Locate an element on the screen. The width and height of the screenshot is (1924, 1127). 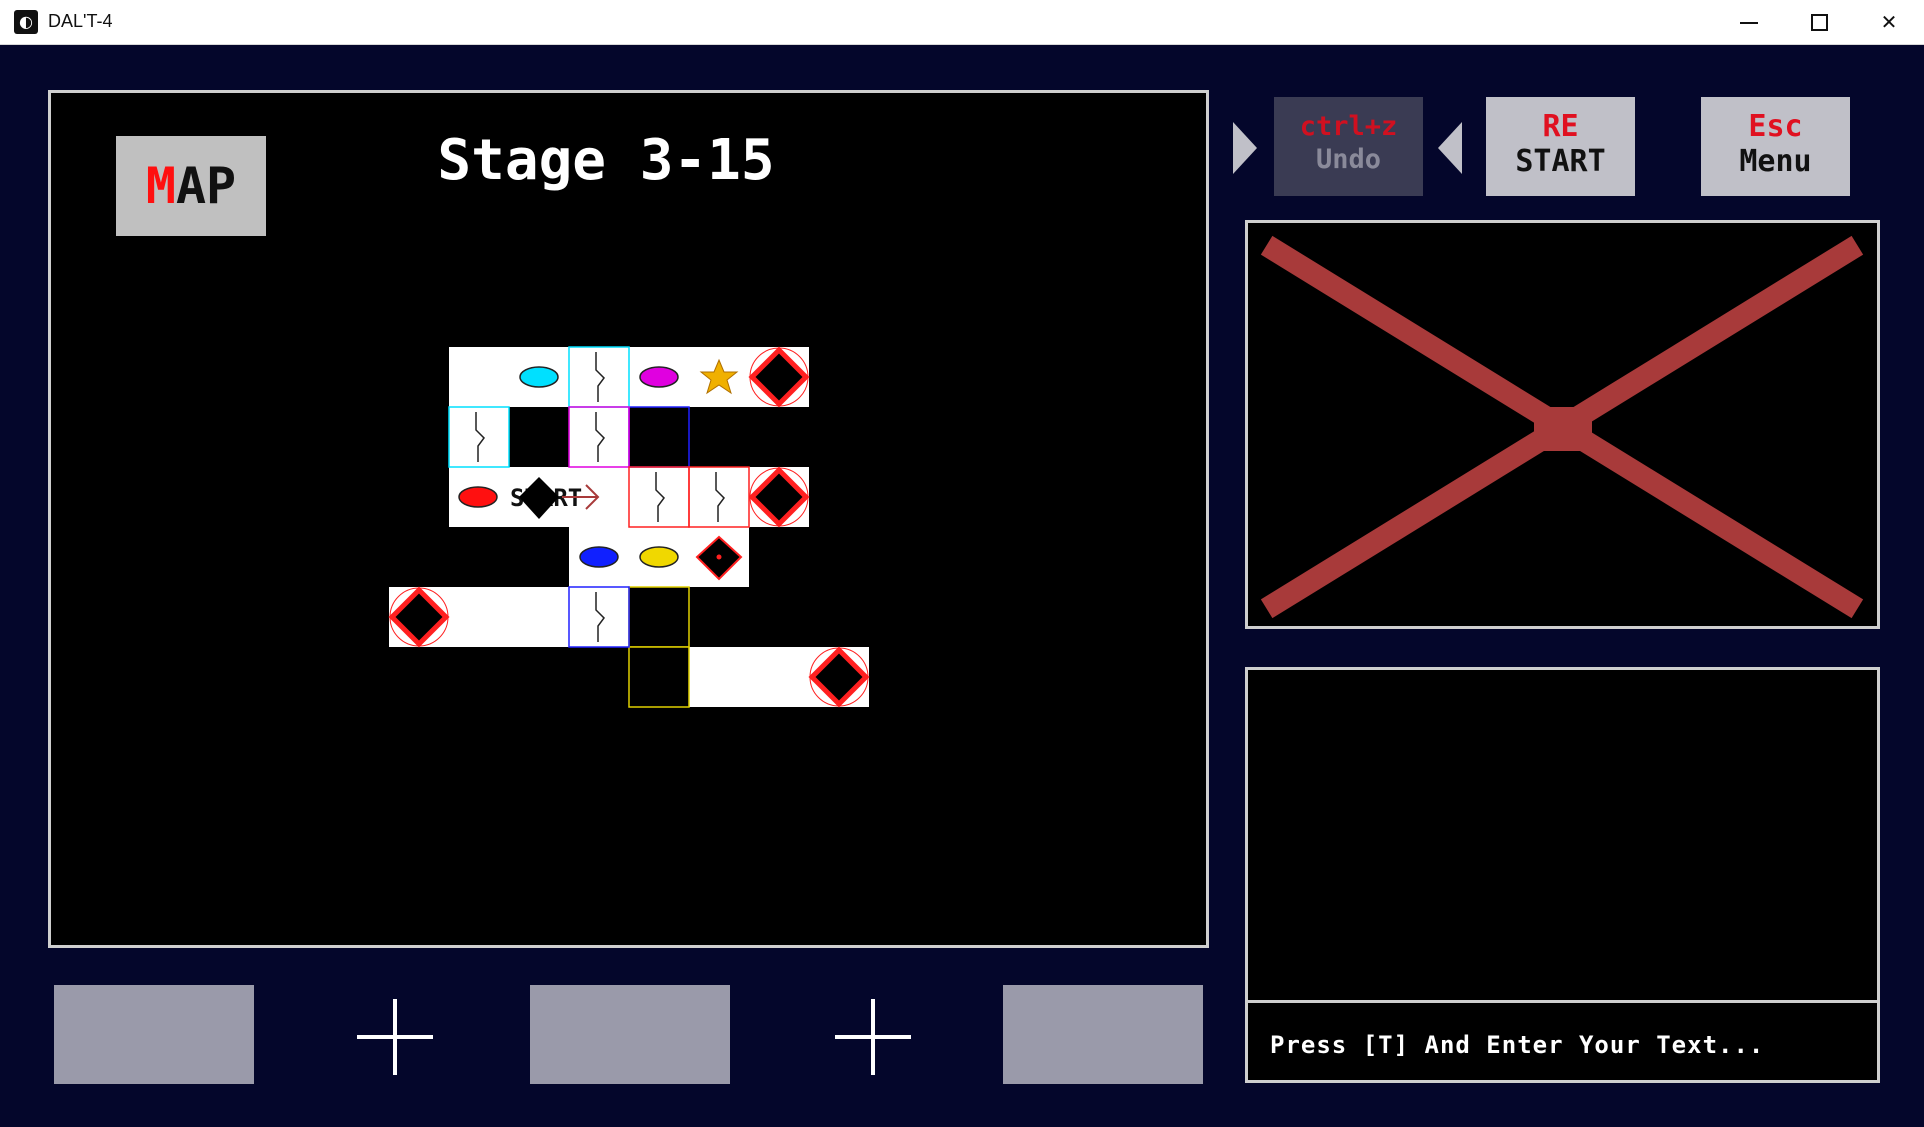
minimize-button is located at coordinates (1749, 22).